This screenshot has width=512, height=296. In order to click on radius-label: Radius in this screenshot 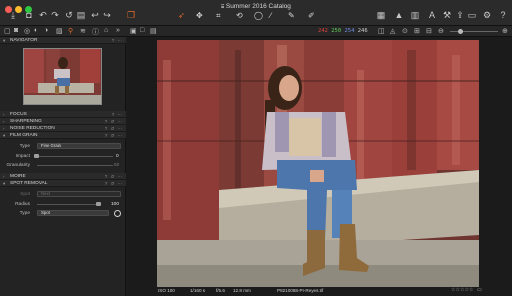, I will do `click(22, 204)`.